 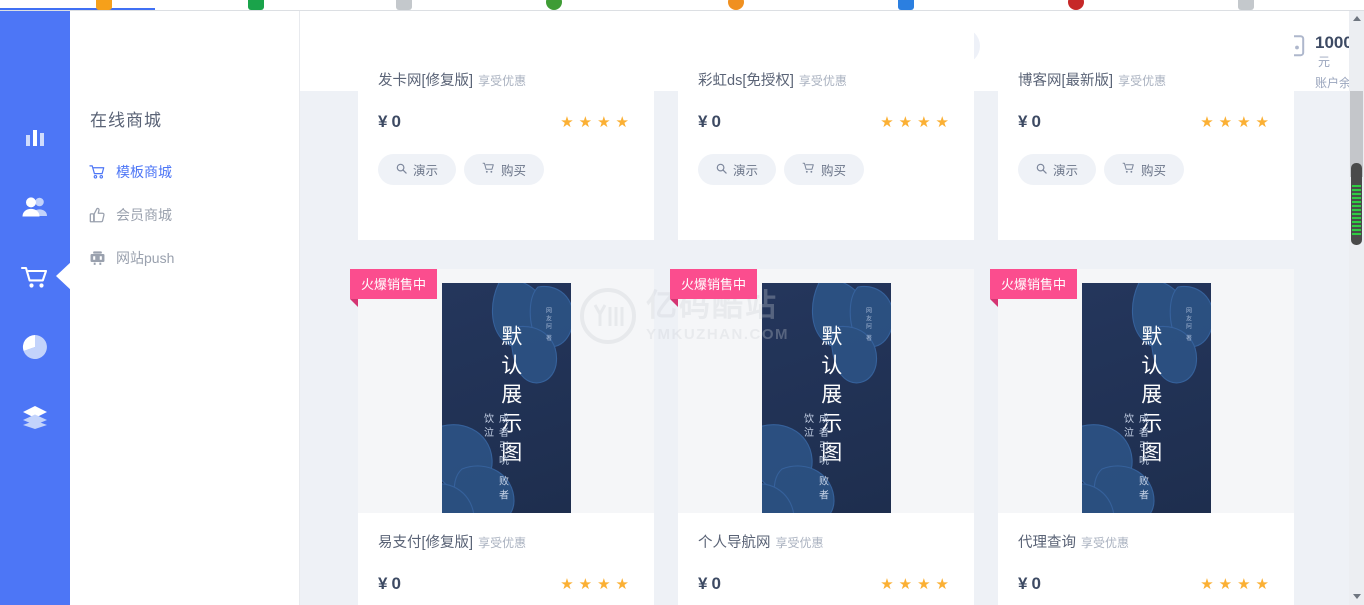 I want to click on product-card-body: 代理查询 享受优惠 ¥0 ★★★★, so click(x=1146, y=559).